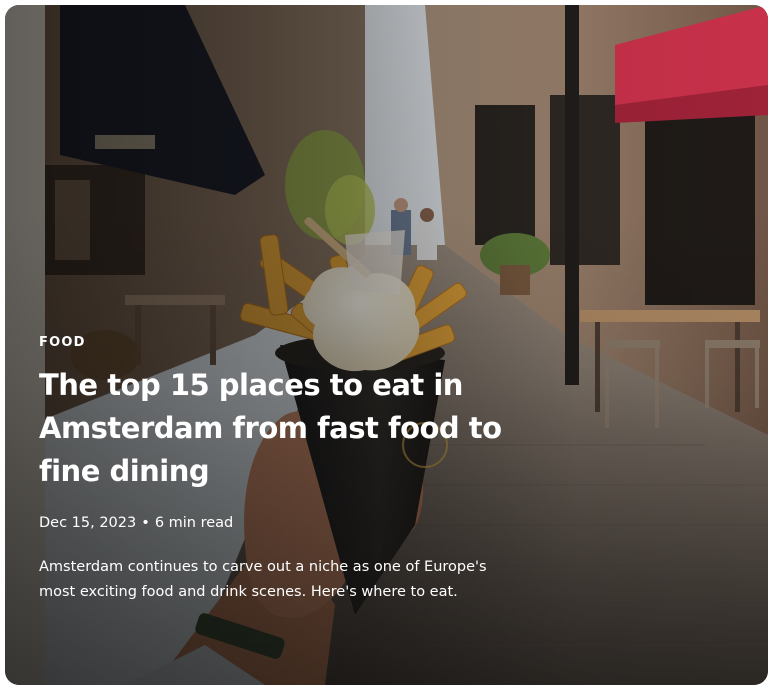 The width and height of the screenshot is (771, 689). I want to click on category-label: FOOD, so click(274, 342).